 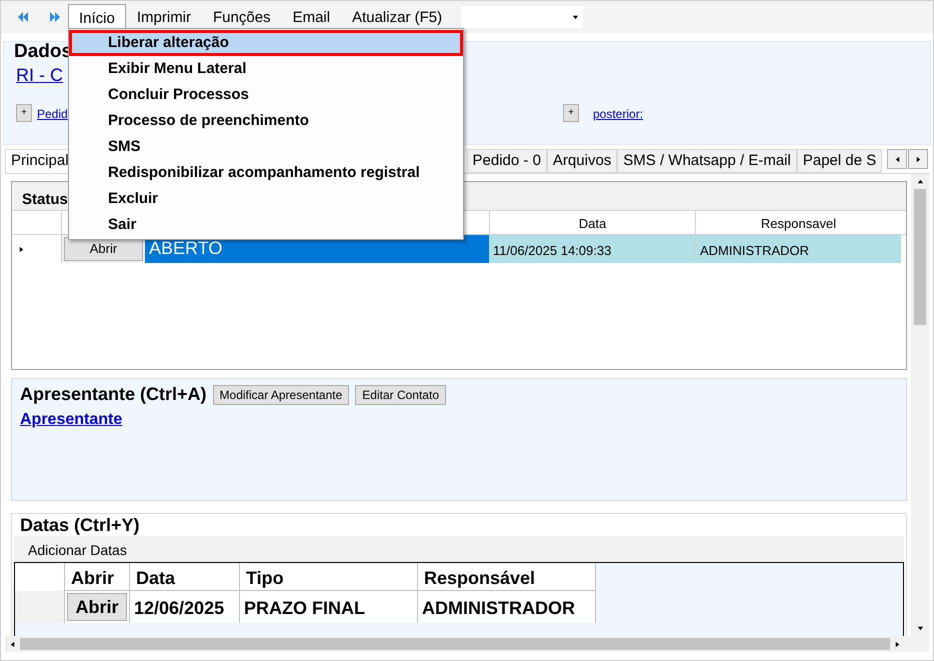 I want to click on row-indicator-icon, so click(x=21, y=249).